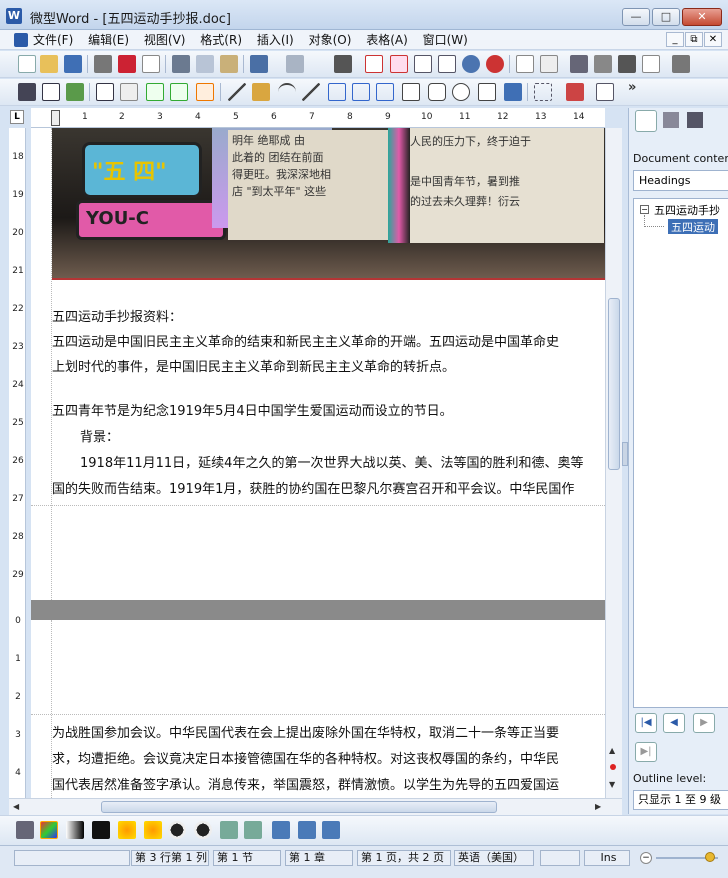  What do you see at coordinates (423, 64) in the screenshot?
I see `whole-page-icon` at bounding box center [423, 64].